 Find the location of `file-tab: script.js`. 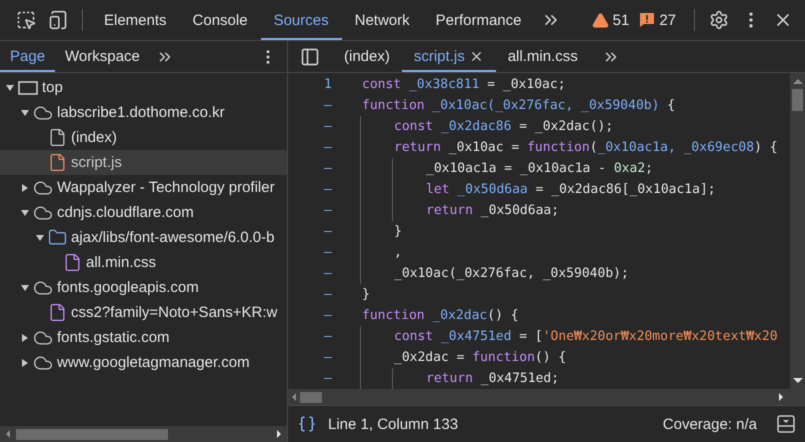

file-tab: script.js is located at coordinates (449, 56).